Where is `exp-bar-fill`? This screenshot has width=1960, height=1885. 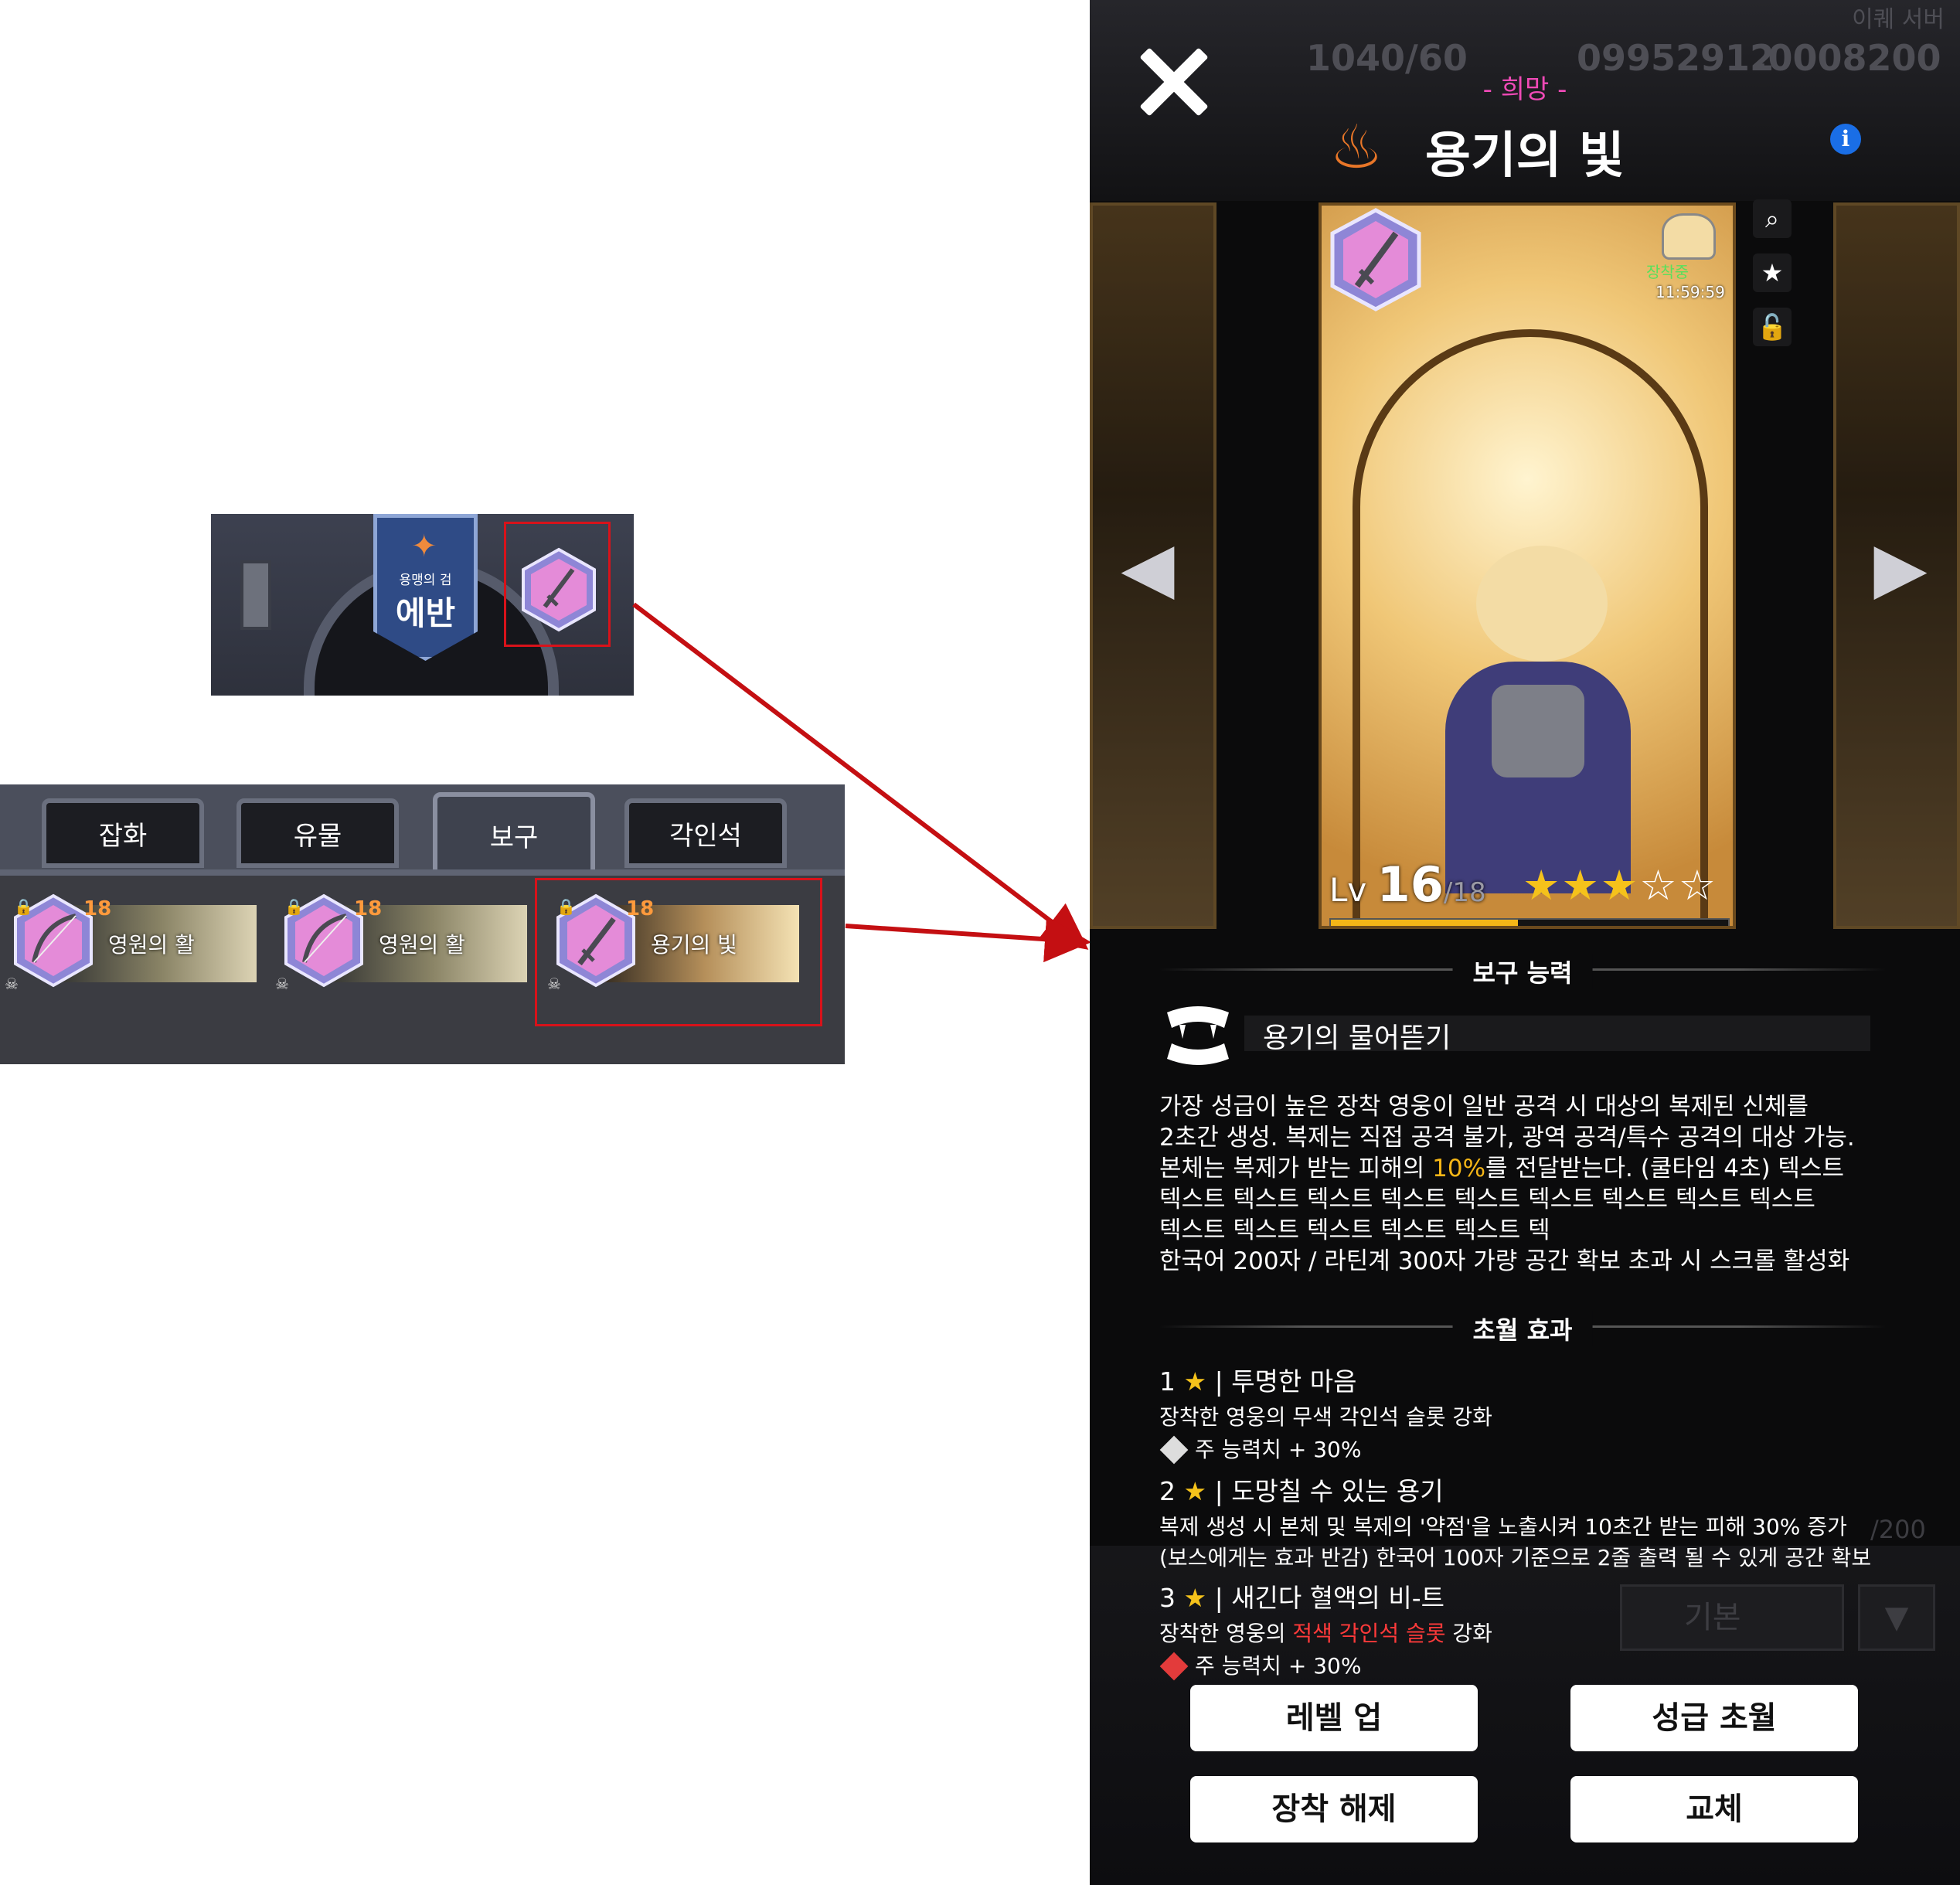 exp-bar-fill is located at coordinates (1424, 923).